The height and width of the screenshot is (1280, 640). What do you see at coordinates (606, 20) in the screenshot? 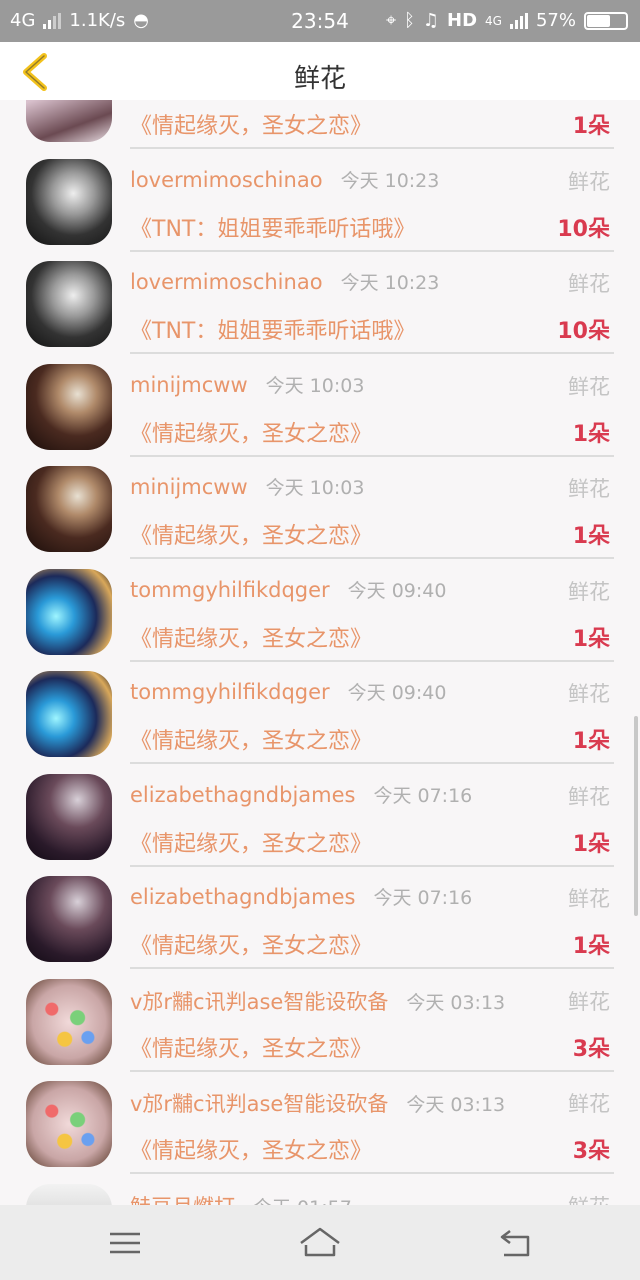
I see `battery-icon` at bounding box center [606, 20].